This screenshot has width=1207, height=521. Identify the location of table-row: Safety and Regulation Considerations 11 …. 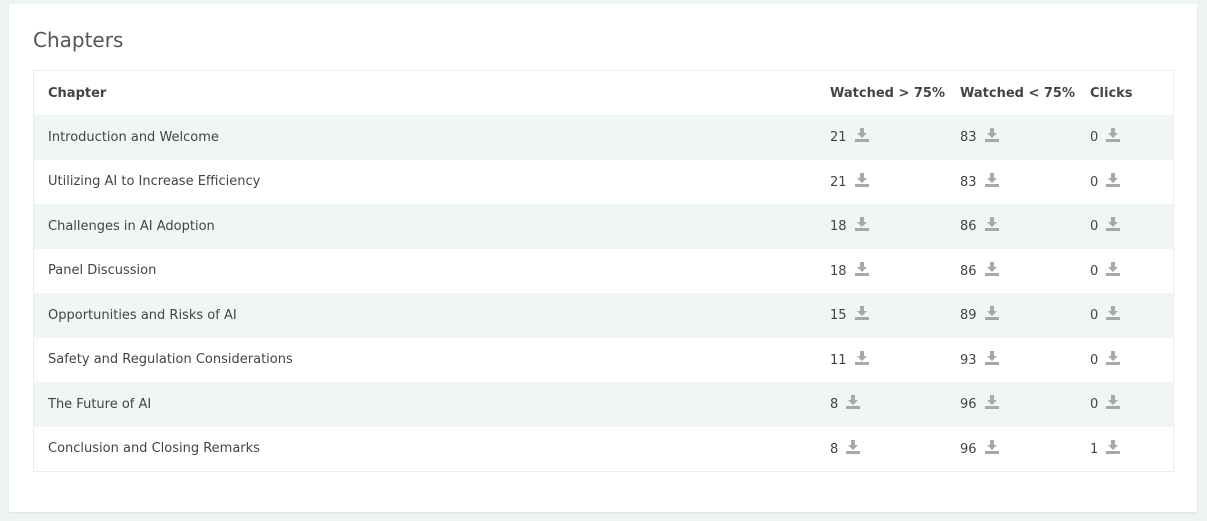
(603, 360).